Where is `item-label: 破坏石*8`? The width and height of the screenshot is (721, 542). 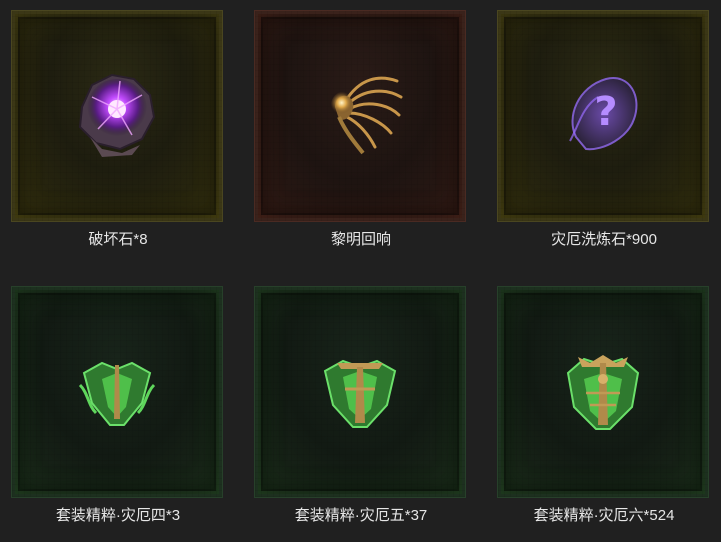 item-label: 破坏石*8 is located at coordinates (118, 239).